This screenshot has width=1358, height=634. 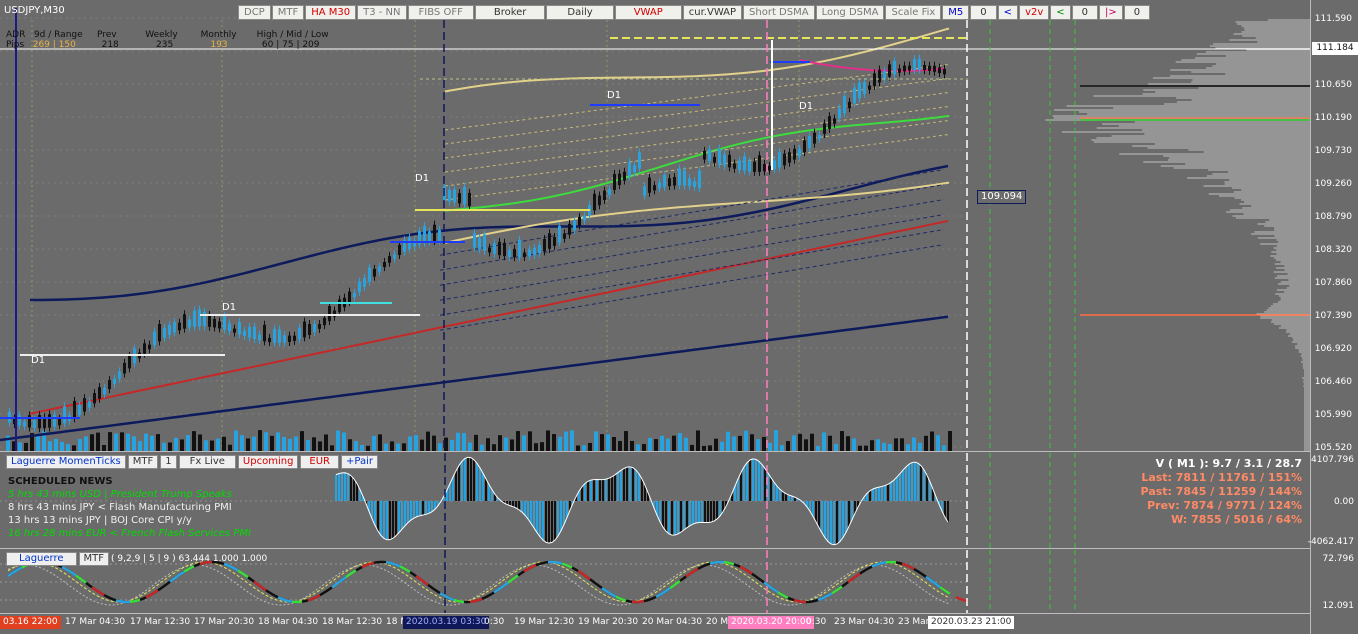 What do you see at coordinates (1111, 12) in the screenshot?
I see `tb-play-button: |>` at bounding box center [1111, 12].